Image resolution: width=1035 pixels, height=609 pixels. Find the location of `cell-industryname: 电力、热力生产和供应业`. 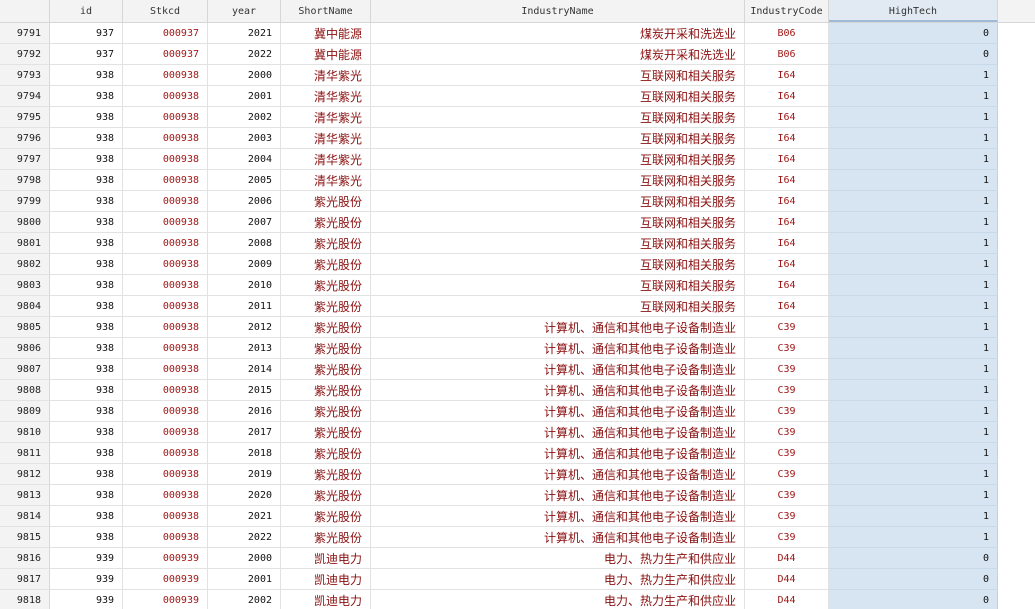

cell-industryname: 电力、热力生产和供应业 is located at coordinates (558, 558).